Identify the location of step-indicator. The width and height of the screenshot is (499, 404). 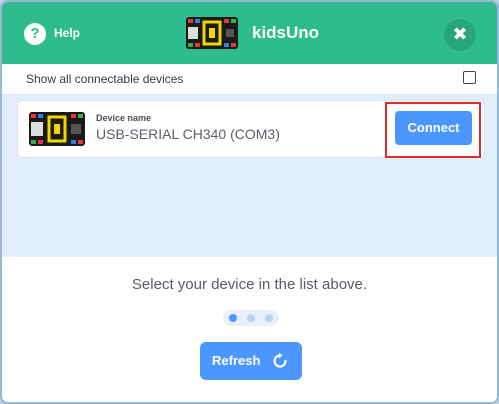
(251, 318).